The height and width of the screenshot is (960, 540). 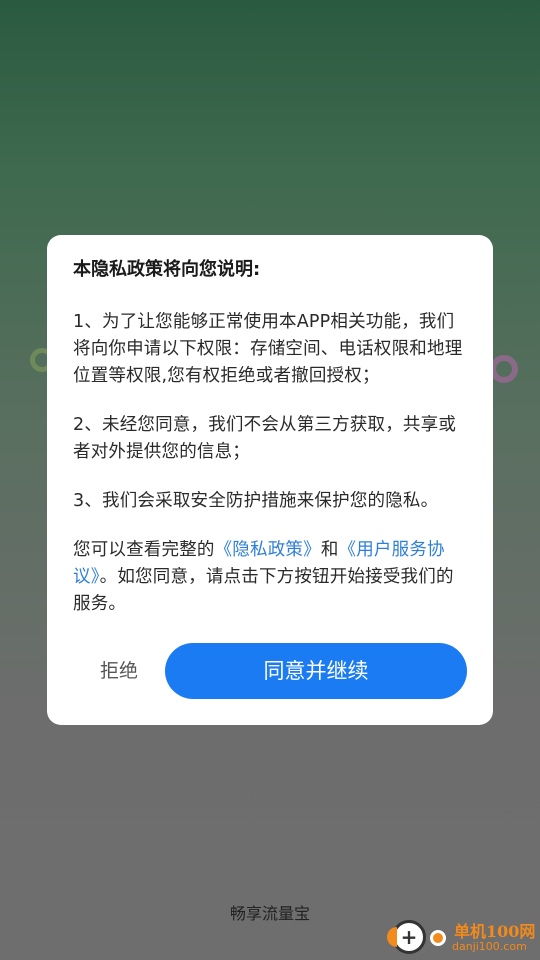 What do you see at coordinates (256, 501) in the screenshot?
I see `security-paragraph: 3、我们会采取安全防护措施来保护您的隐私。` at bounding box center [256, 501].